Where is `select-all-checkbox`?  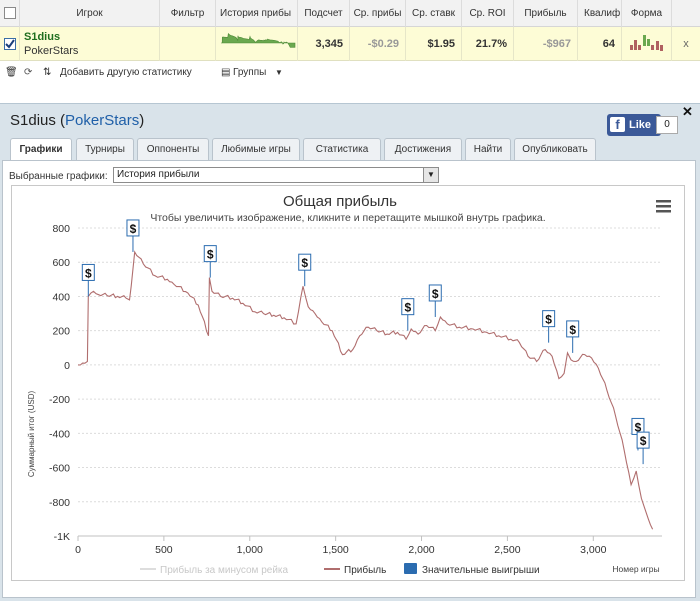 select-all-checkbox is located at coordinates (10, 13).